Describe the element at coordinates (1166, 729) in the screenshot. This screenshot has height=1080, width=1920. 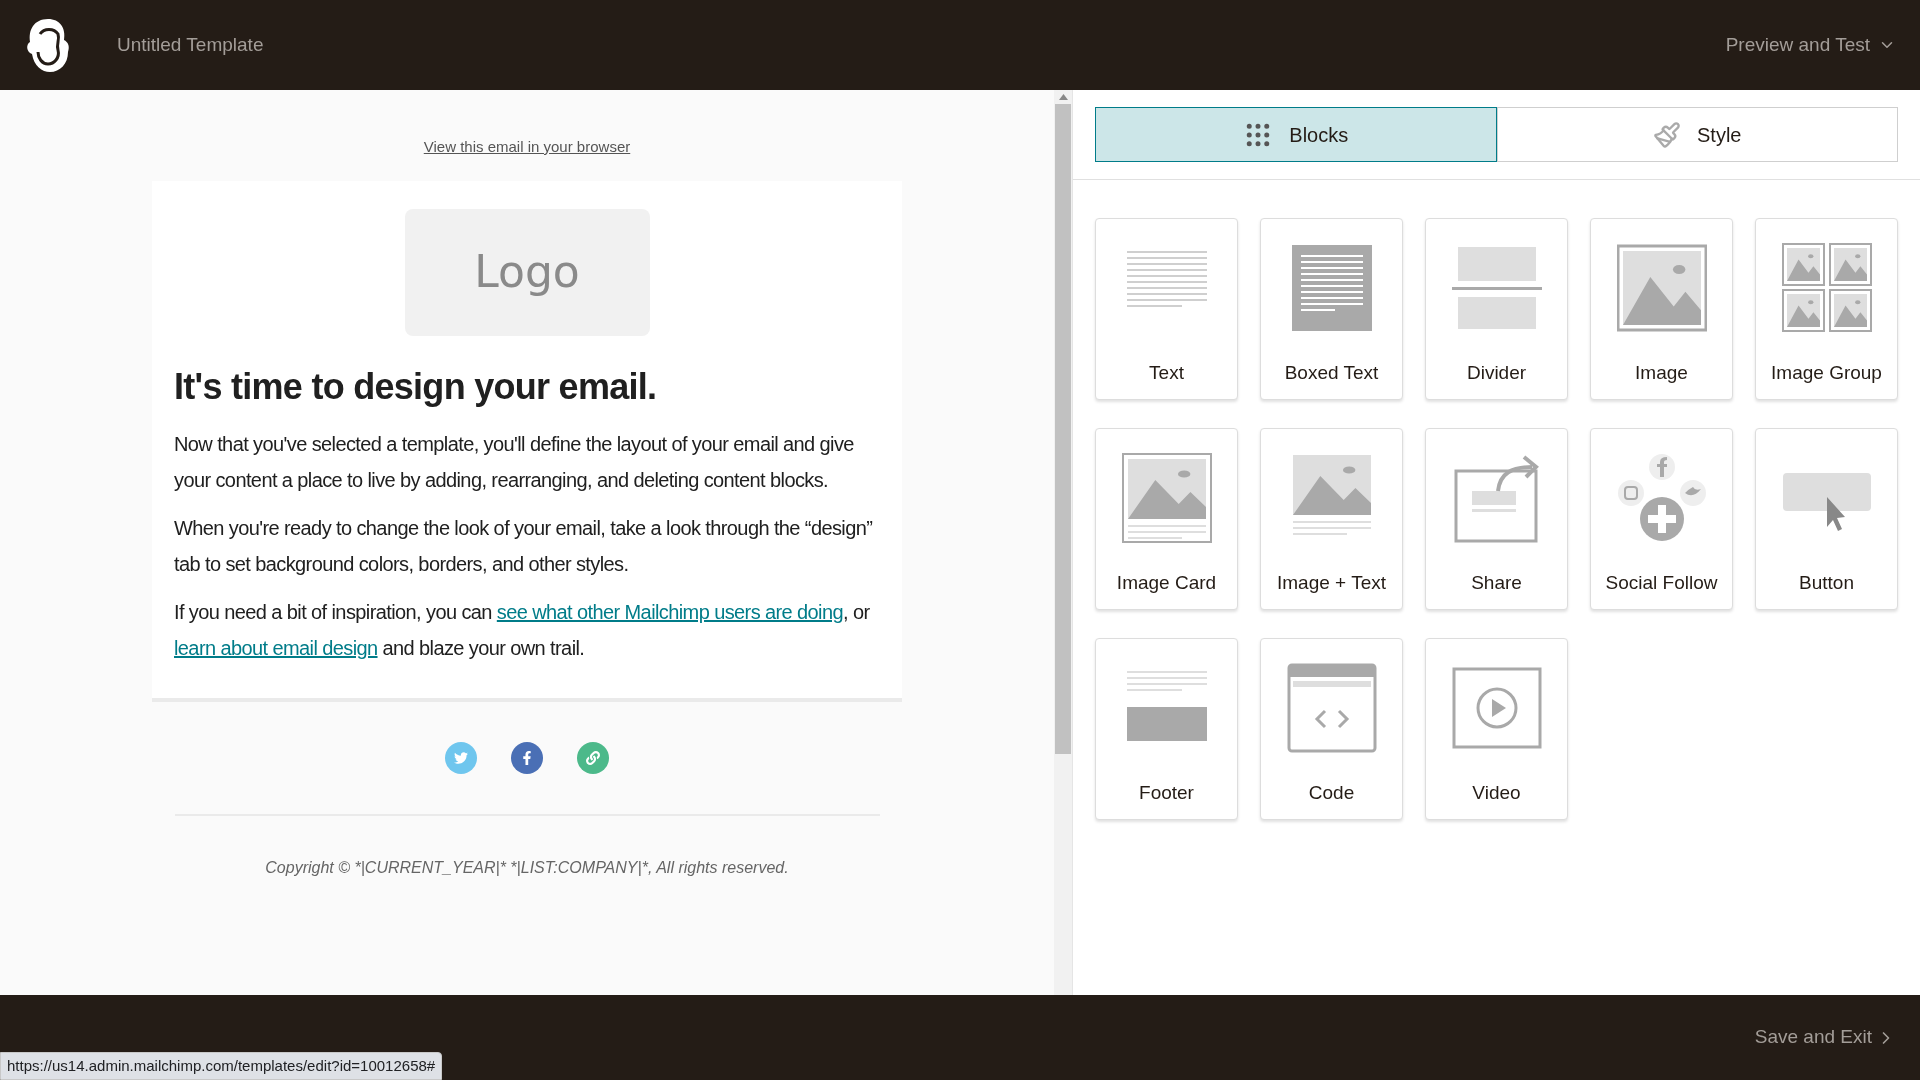
I see `block-card: Footer` at that location.